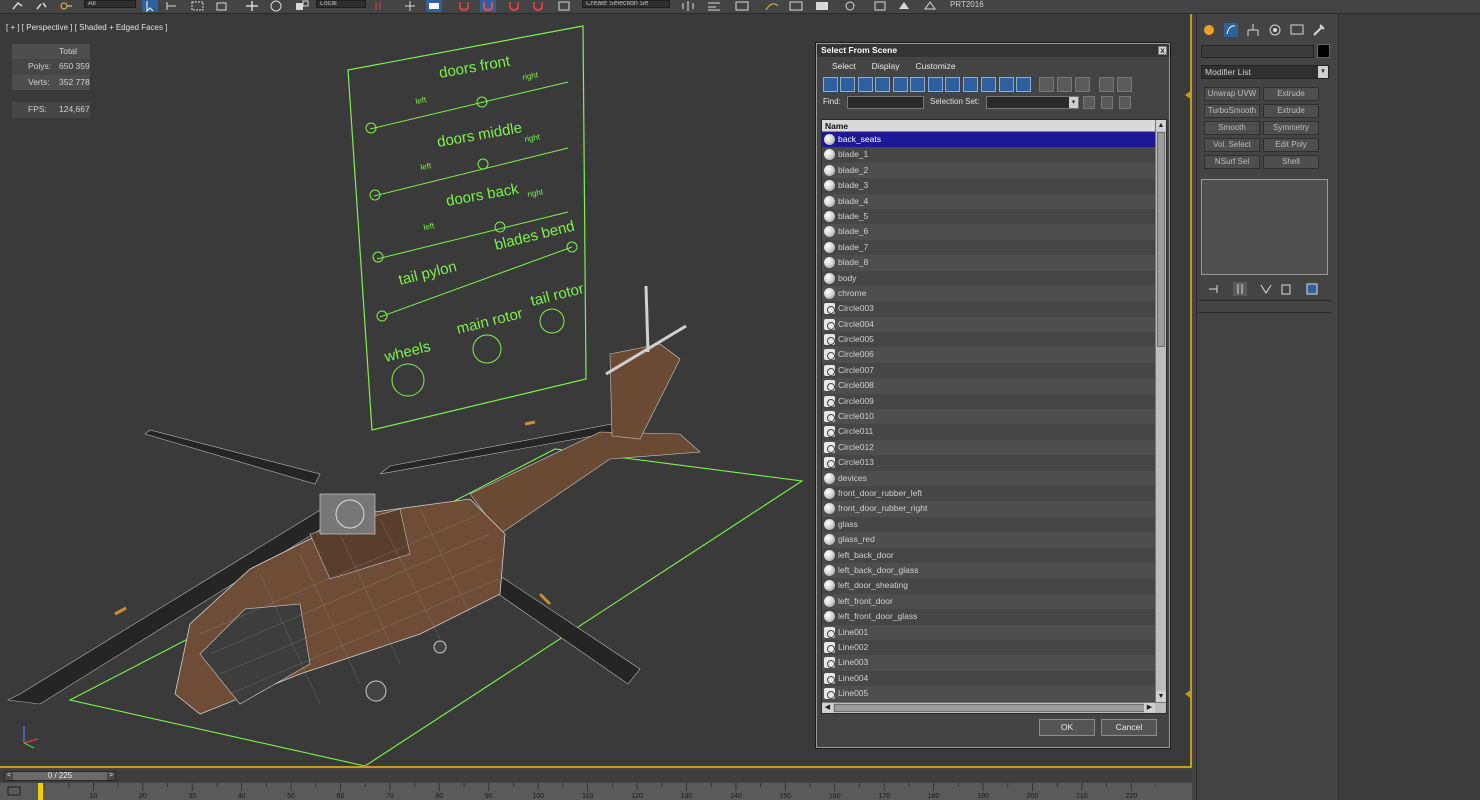  I want to click on unwrap-uvw-button: Unwrap UVW, so click(1232, 94).